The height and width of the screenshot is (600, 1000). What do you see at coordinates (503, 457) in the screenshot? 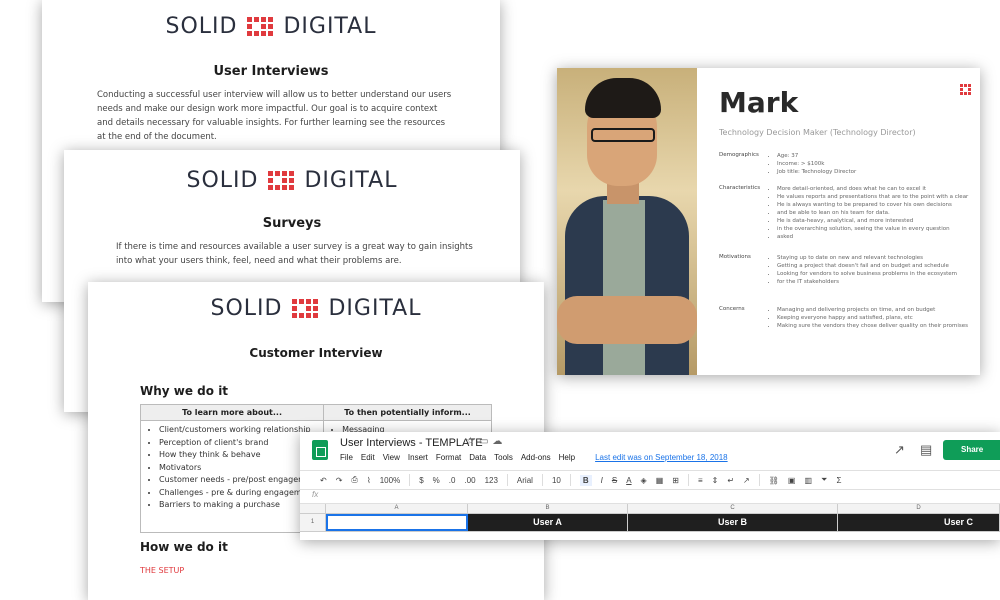
I see `menu-tools: Tools` at bounding box center [503, 457].